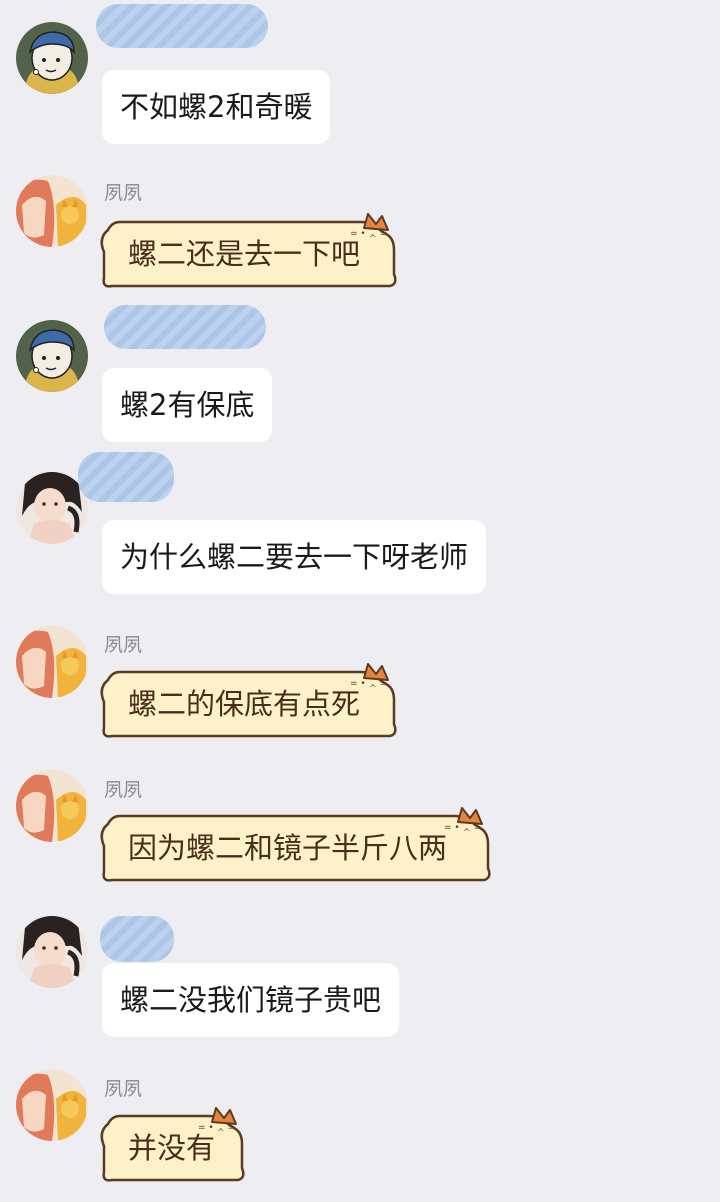 Image resolution: width=720 pixels, height=1202 pixels. I want to click on message-text: 螺二还是去一下吧, so click(244, 254).